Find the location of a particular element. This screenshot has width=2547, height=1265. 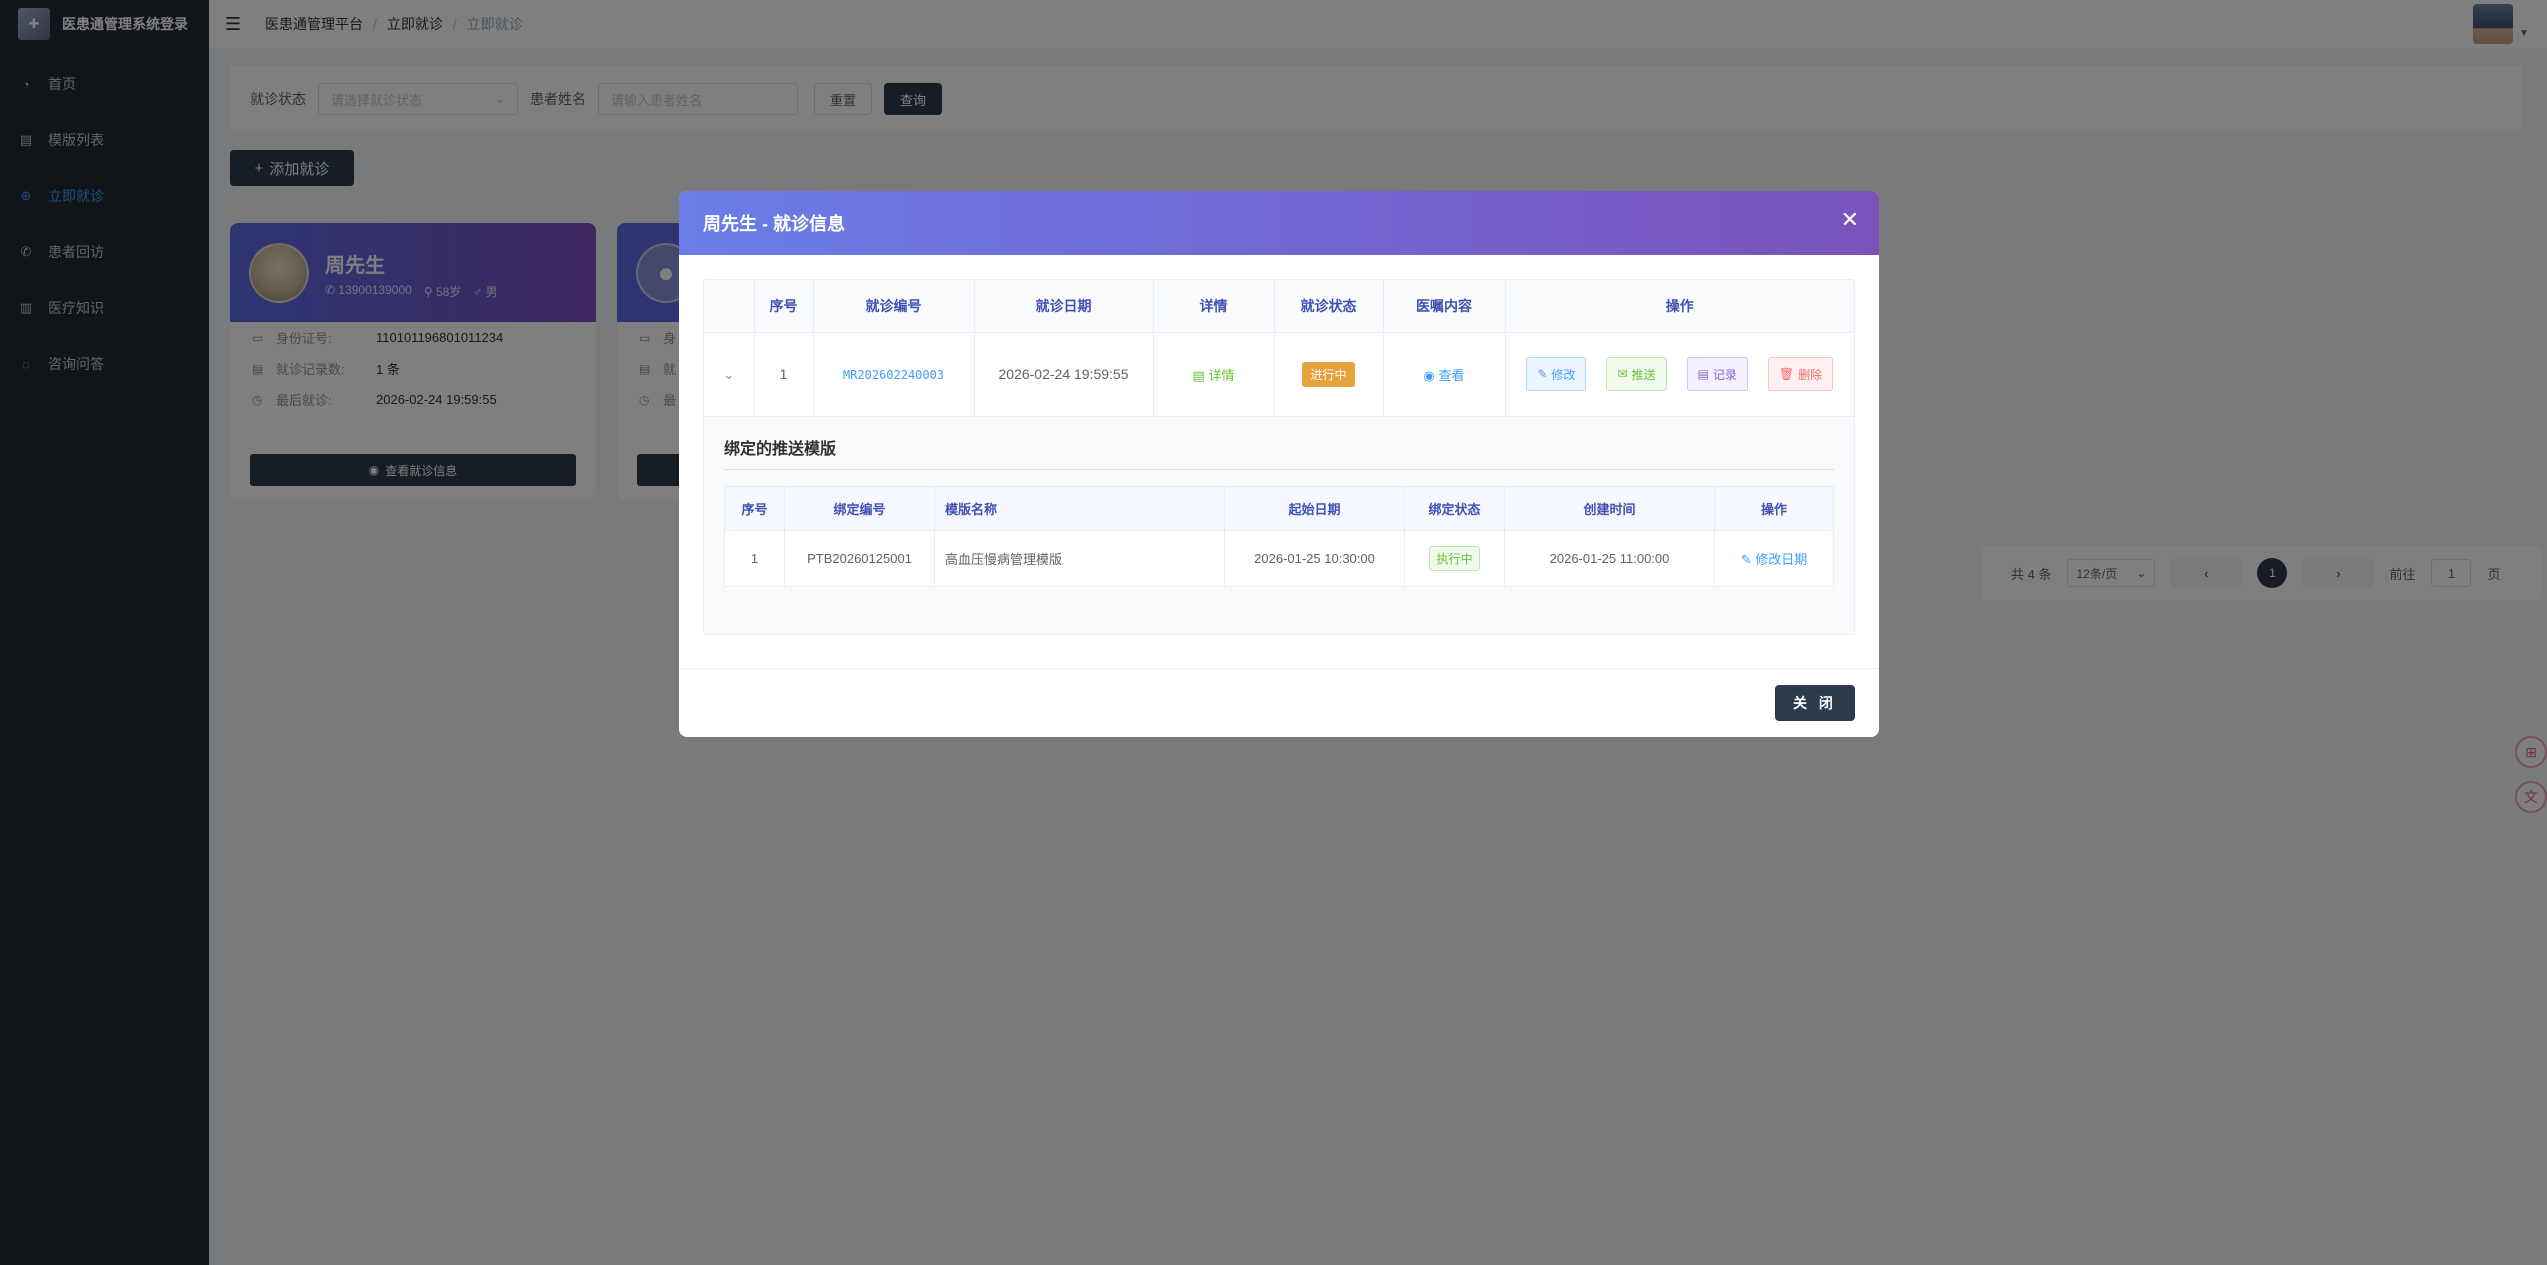

visit-date: 2026-02-24 19:59:55 is located at coordinates (1064, 374).